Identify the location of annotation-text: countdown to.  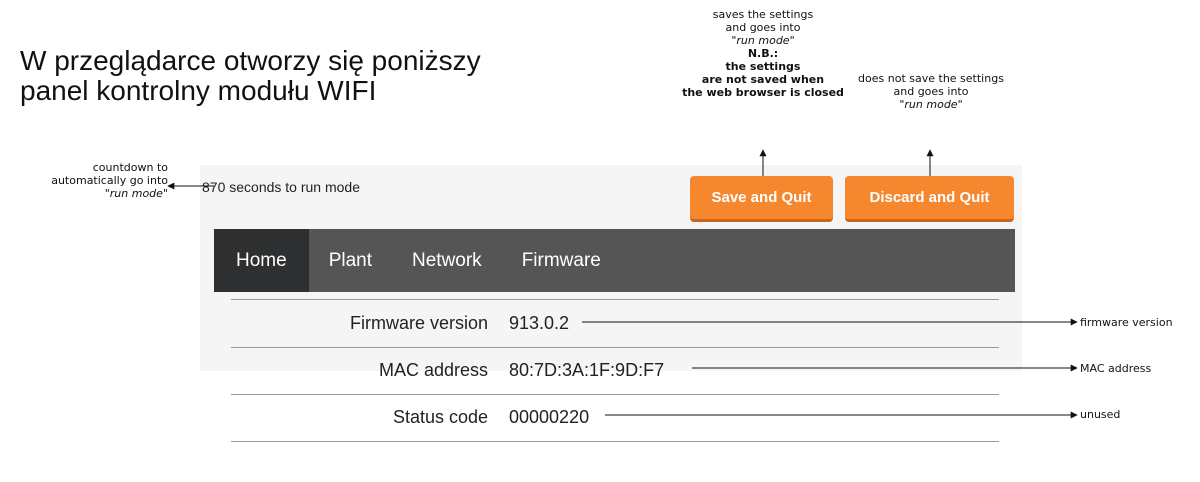
(130, 167).